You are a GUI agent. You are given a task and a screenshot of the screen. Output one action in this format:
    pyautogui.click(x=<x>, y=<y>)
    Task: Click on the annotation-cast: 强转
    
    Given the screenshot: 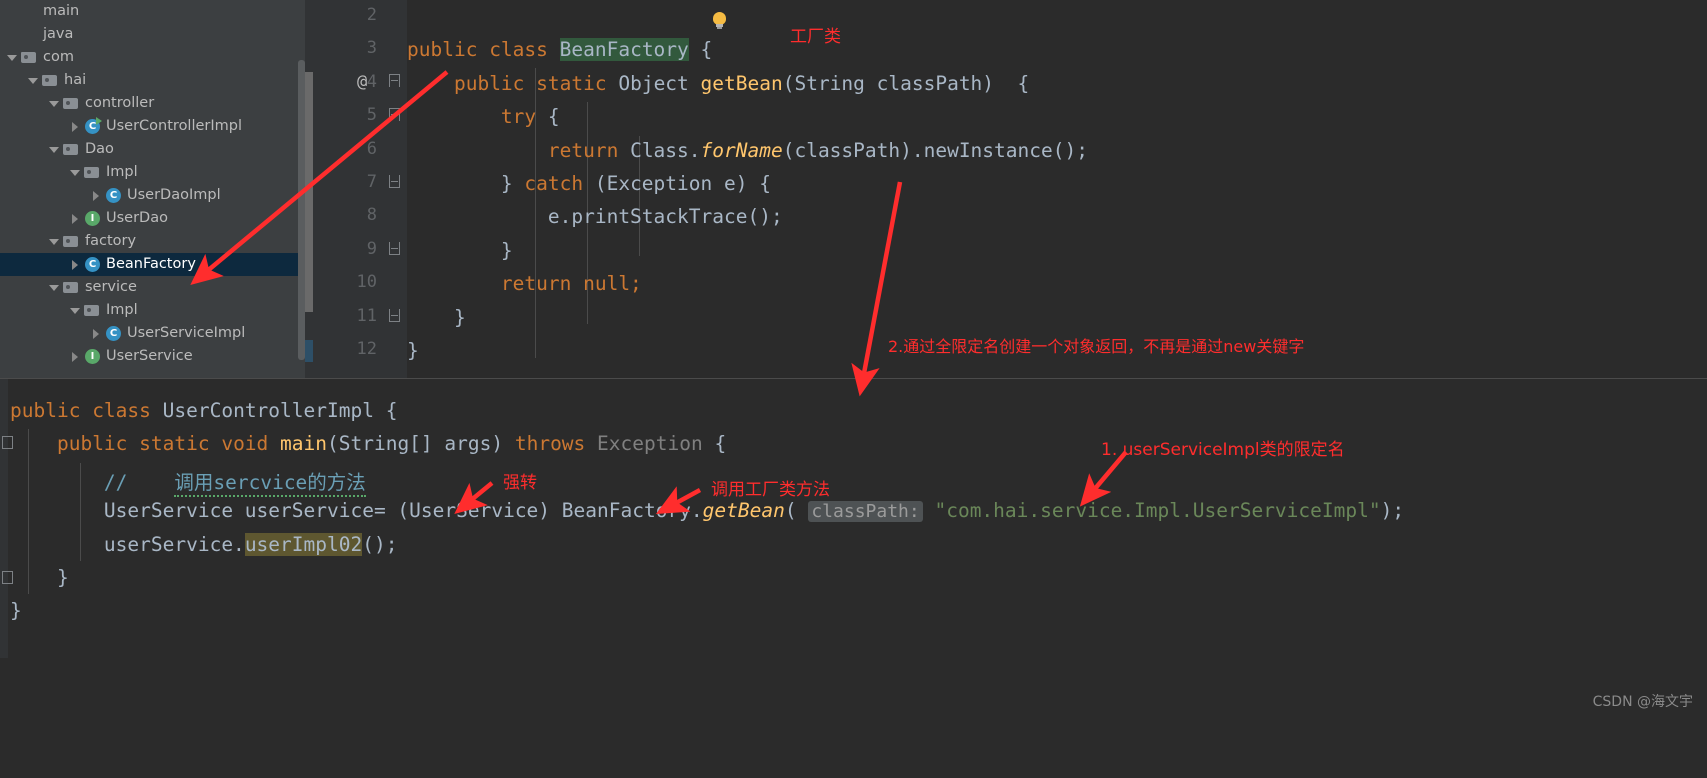 What is the action you would take?
    pyautogui.click(x=520, y=483)
    